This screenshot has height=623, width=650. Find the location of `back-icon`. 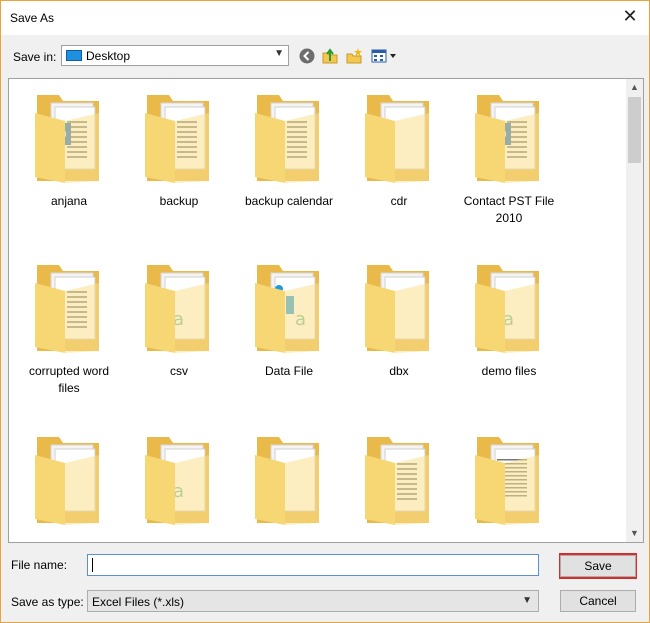

back-icon is located at coordinates (307, 56).